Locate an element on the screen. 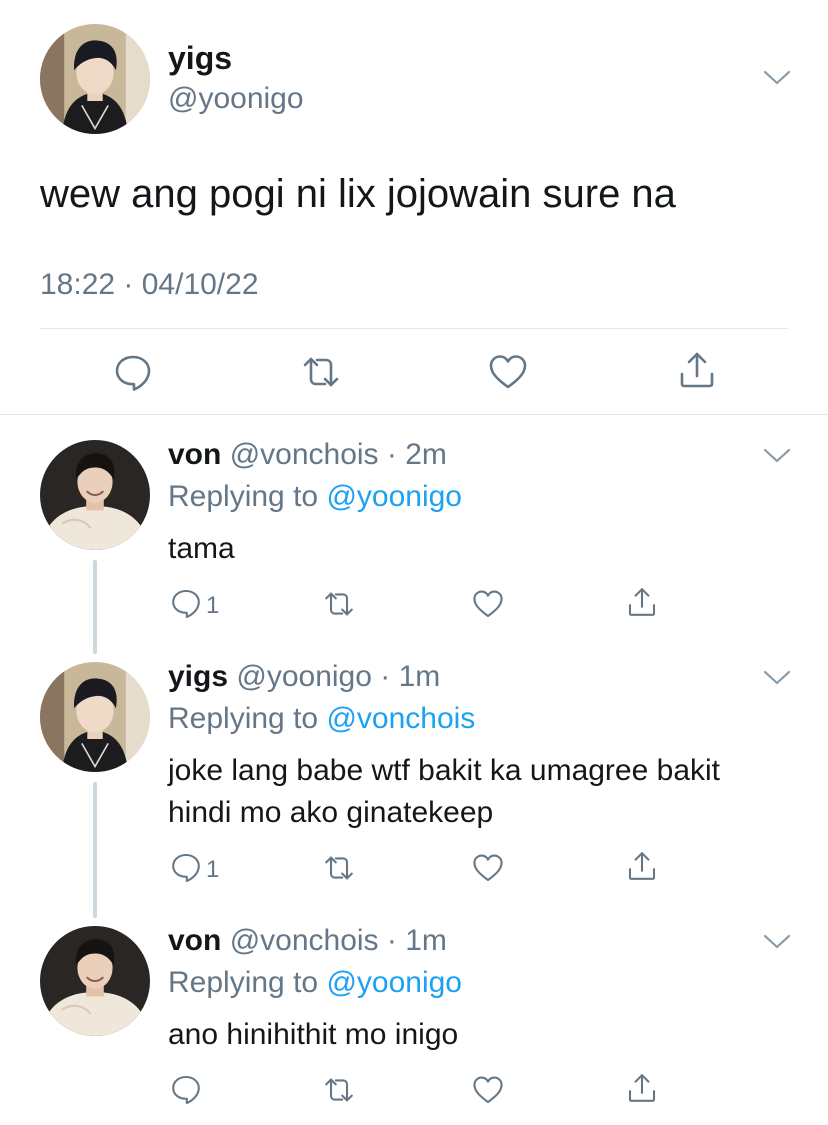  reply-2-replying-line: Replying to @vonchois is located at coordinates (321, 719).